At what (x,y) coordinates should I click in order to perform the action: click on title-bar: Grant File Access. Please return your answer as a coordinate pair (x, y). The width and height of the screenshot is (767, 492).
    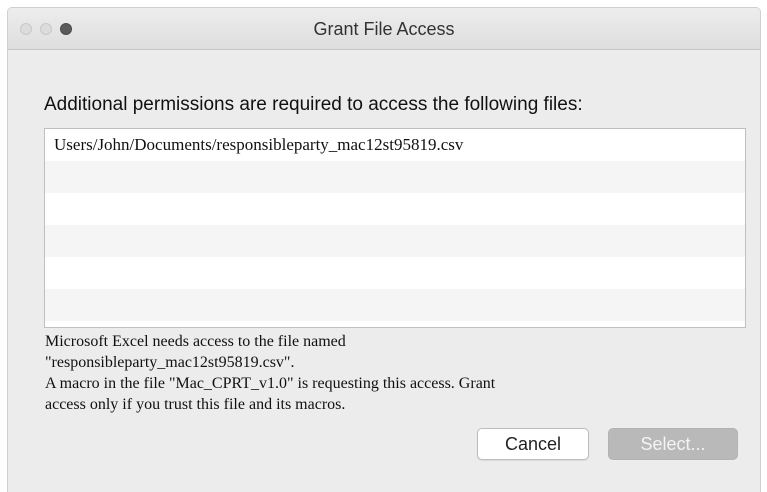
    Looking at the image, I should click on (384, 29).